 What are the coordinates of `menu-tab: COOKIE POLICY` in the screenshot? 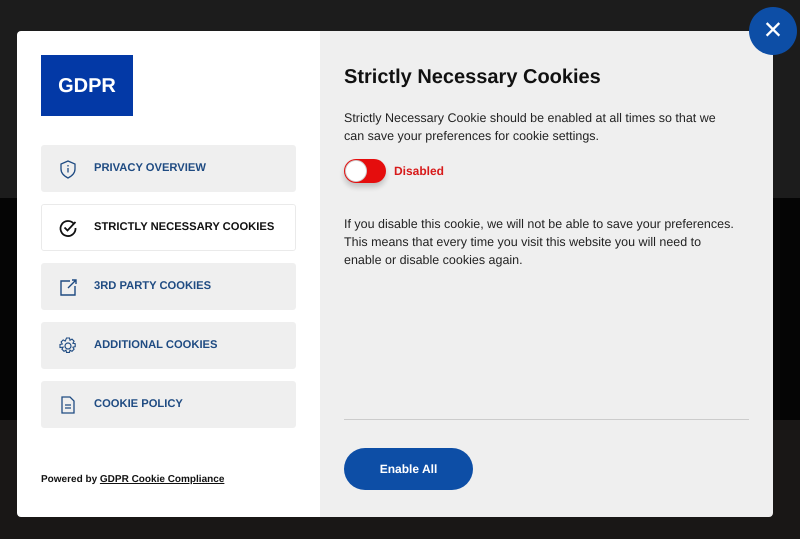 It's located at (168, 404).